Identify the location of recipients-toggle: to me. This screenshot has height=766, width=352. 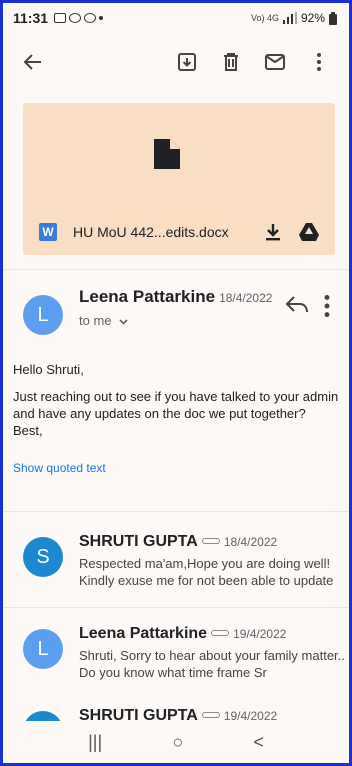
(103, 320).